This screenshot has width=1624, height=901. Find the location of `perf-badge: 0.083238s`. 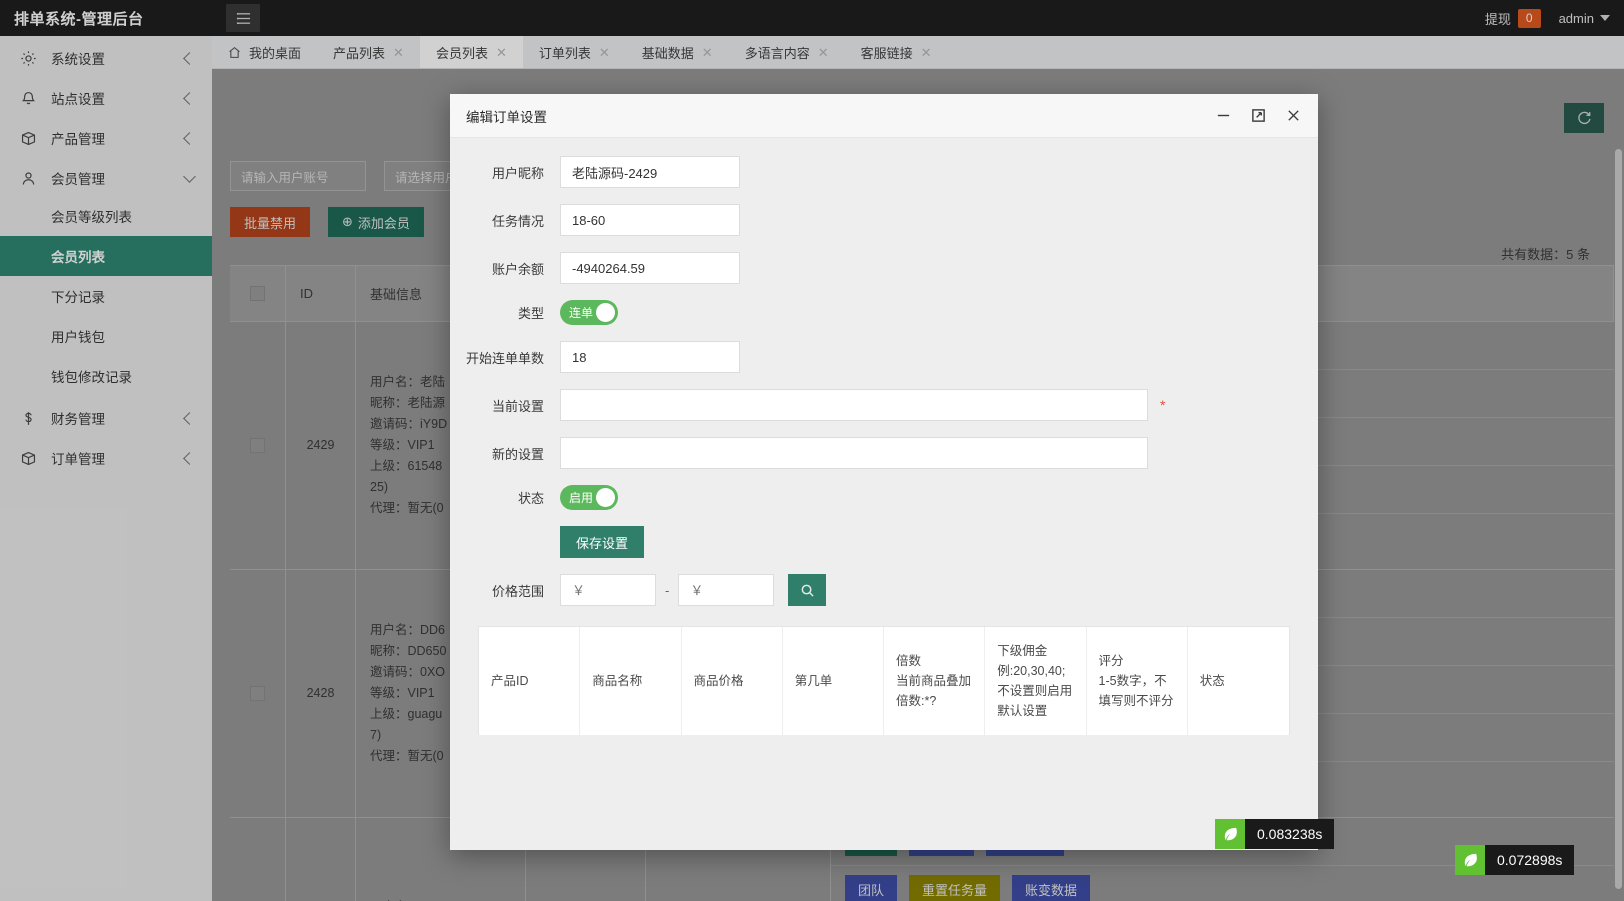

perf-badge: 0.083238s is located at coordinates (1275, 834).